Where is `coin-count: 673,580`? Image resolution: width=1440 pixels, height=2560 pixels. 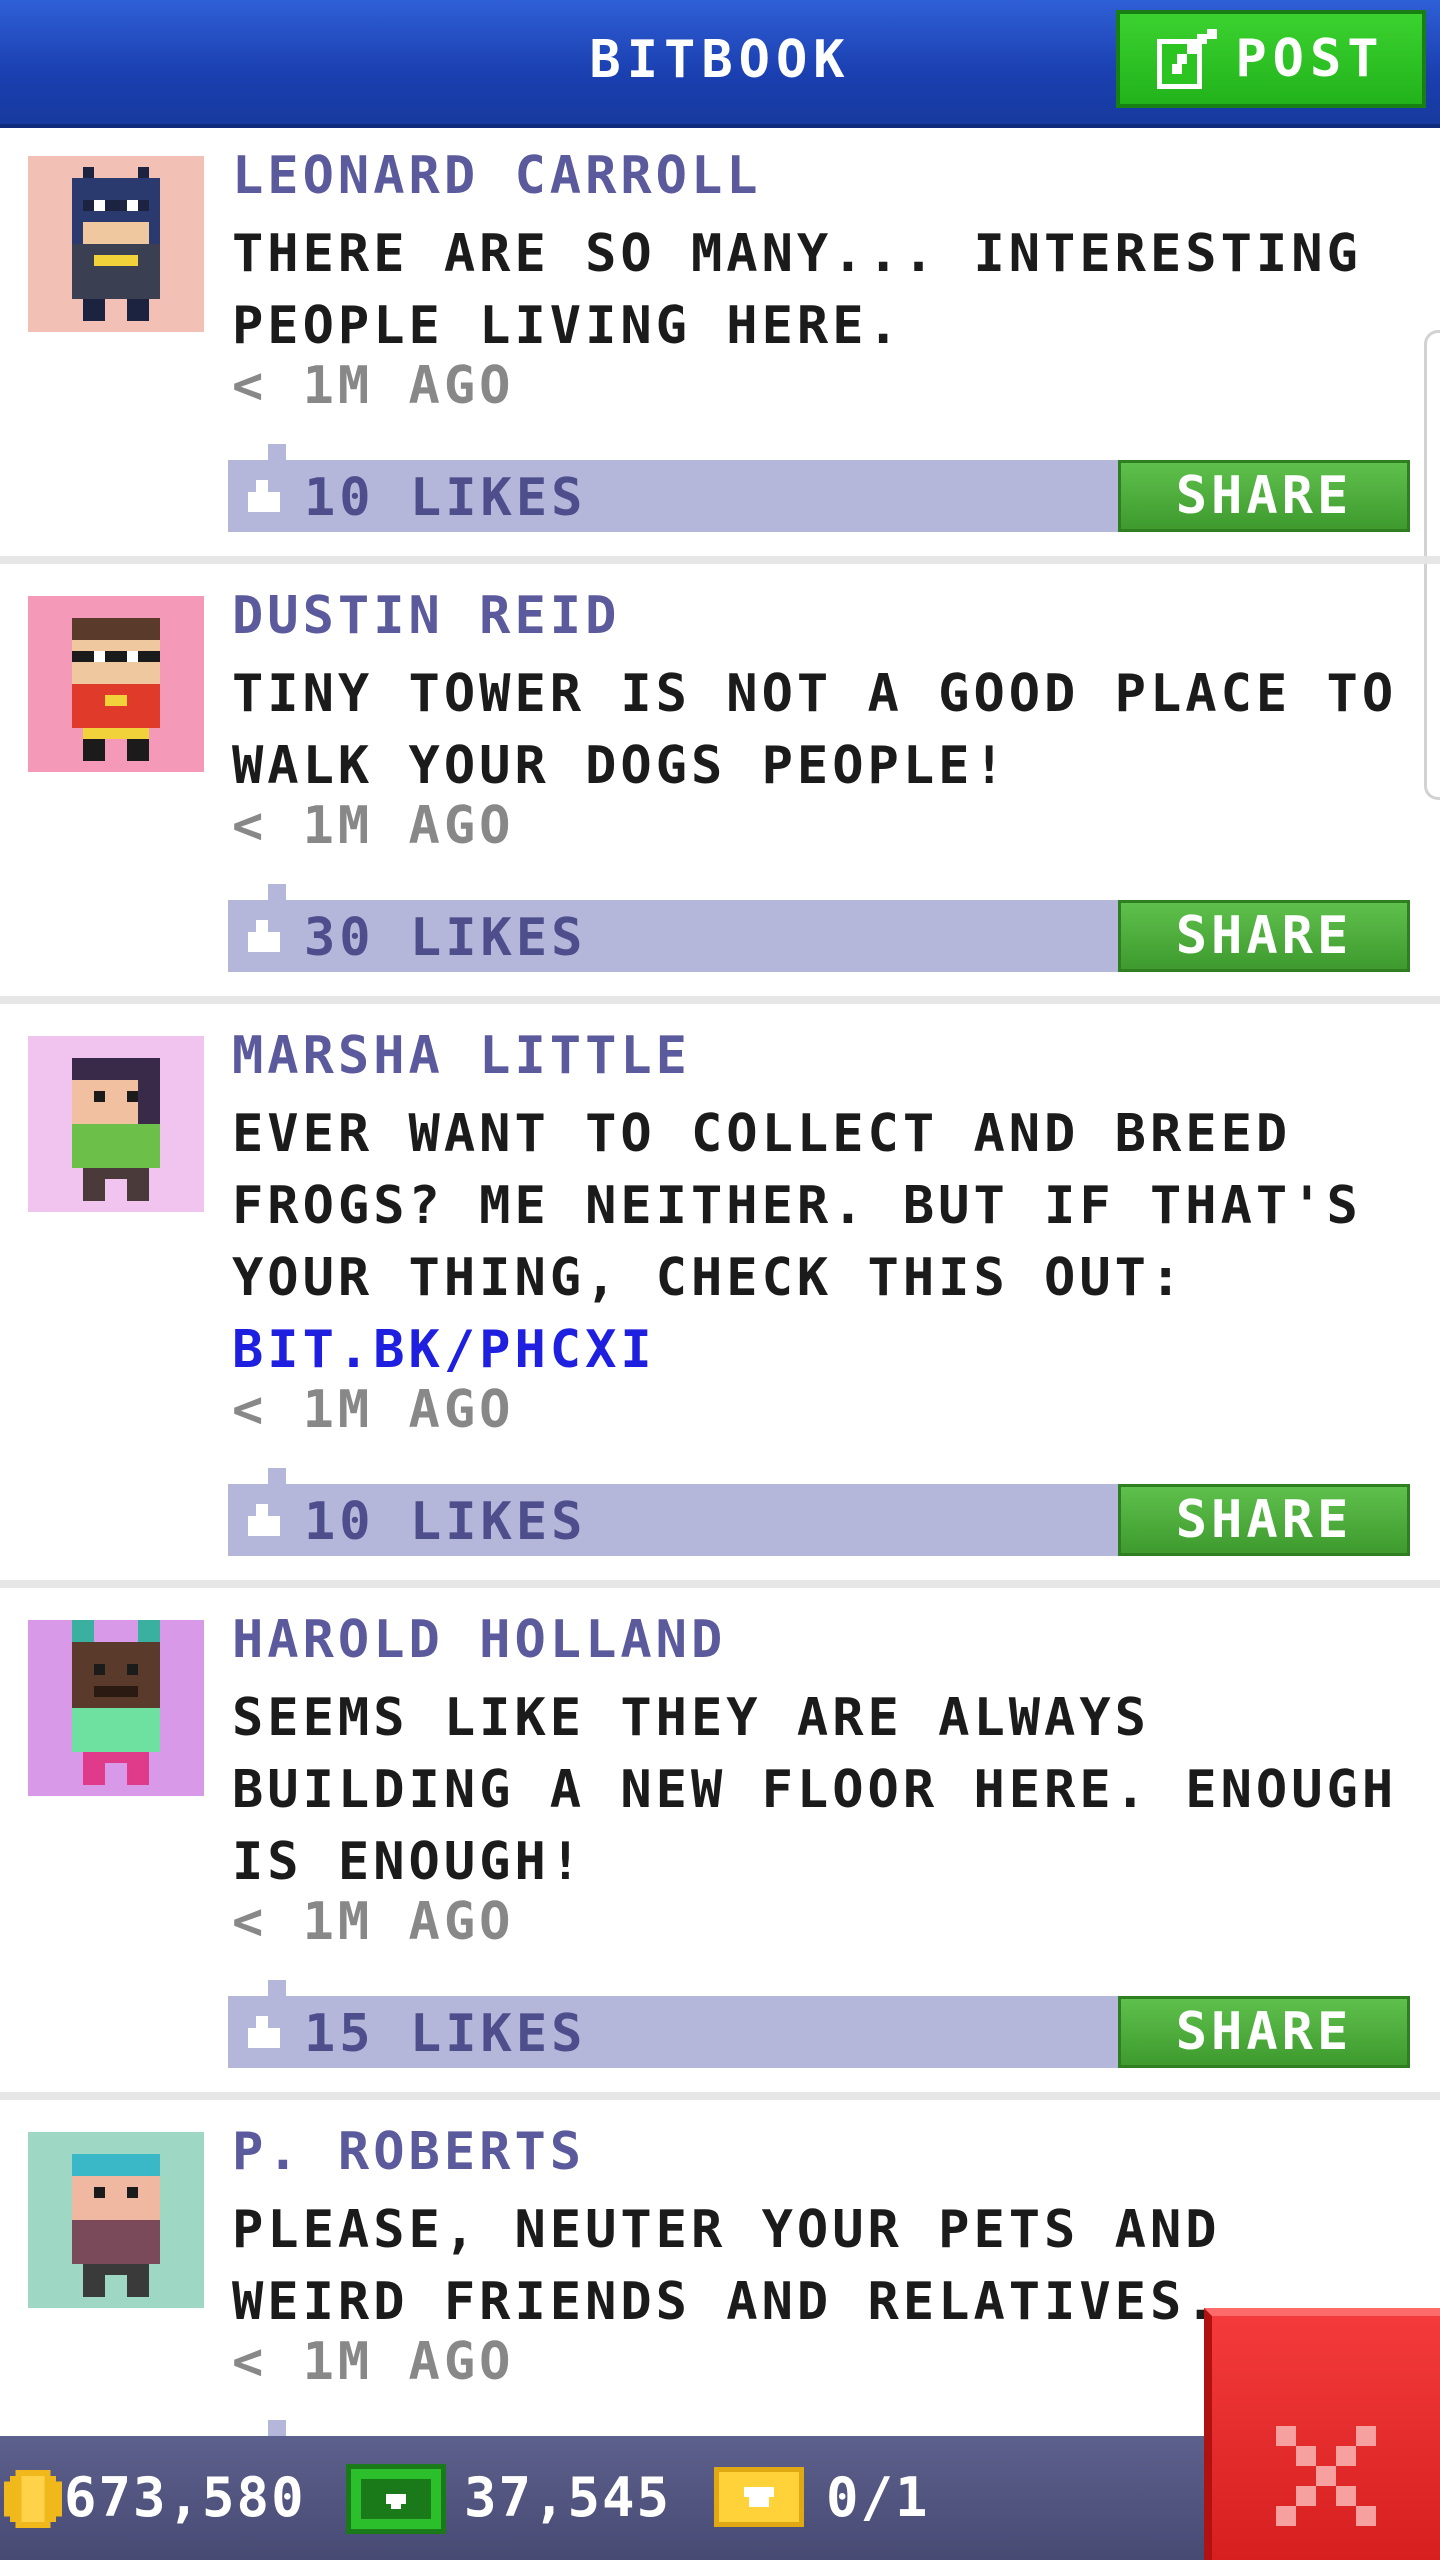
coin-count: 673,580 is located at coordinates (185, 2497).